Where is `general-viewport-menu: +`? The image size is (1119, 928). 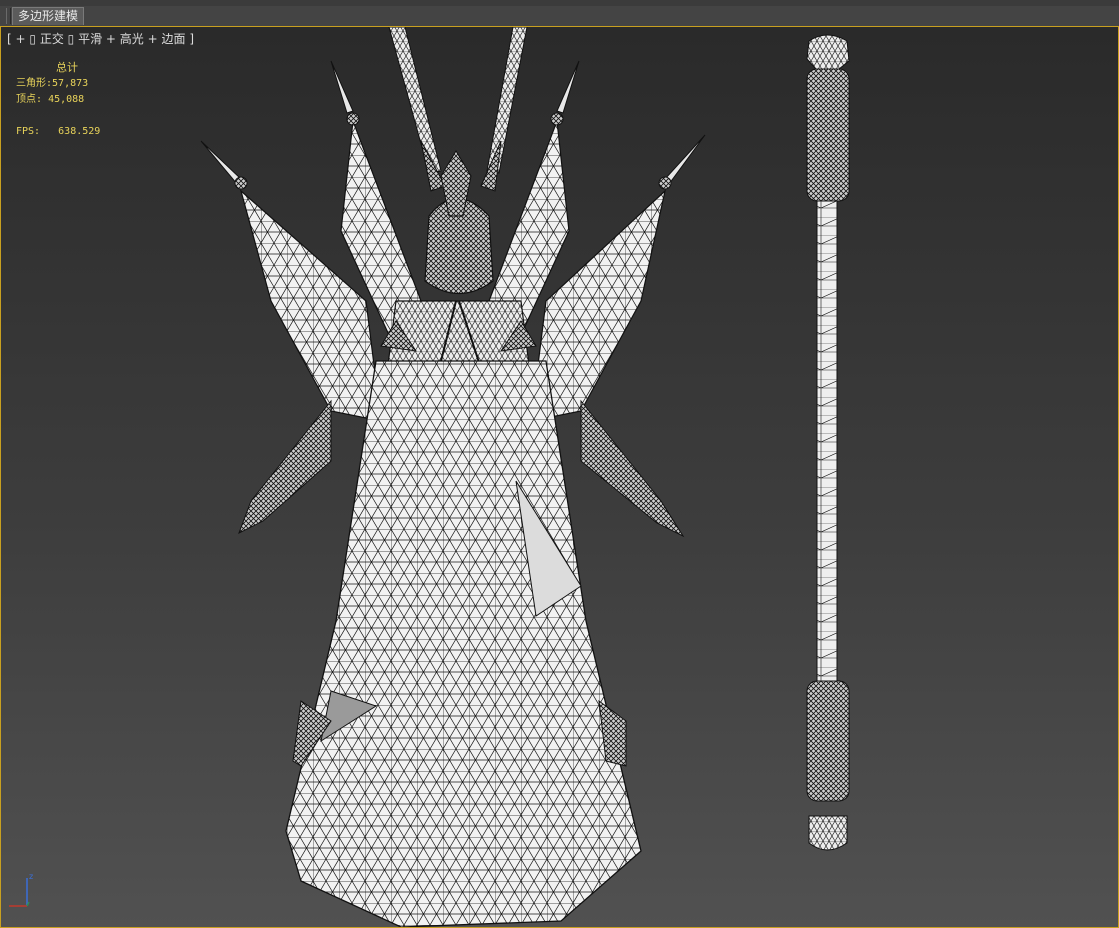 general-viewport-menu: + is located at coordinates (21, 39).